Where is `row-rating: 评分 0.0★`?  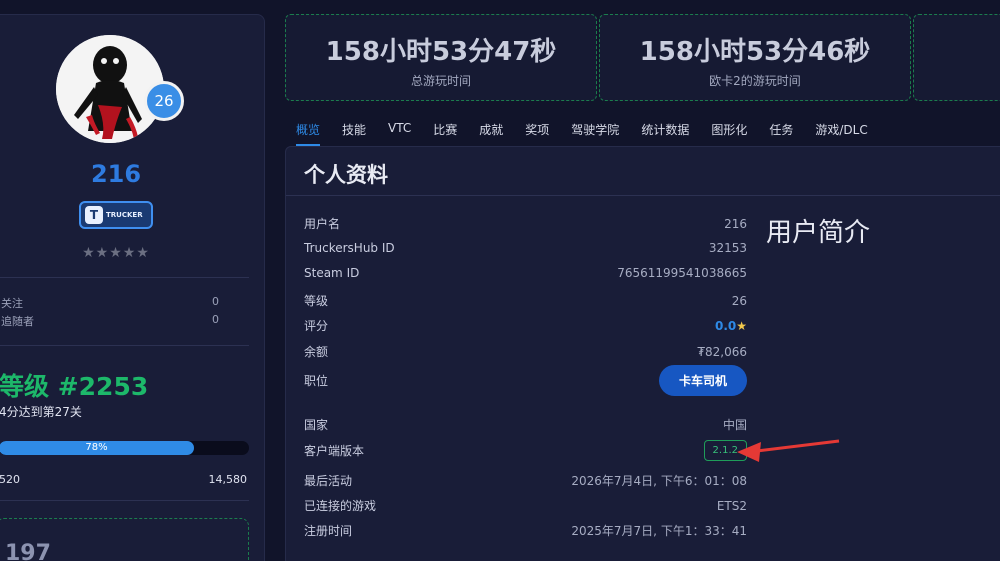 row-rating: 评分 0.0★ is located at coordinates (525, 325).